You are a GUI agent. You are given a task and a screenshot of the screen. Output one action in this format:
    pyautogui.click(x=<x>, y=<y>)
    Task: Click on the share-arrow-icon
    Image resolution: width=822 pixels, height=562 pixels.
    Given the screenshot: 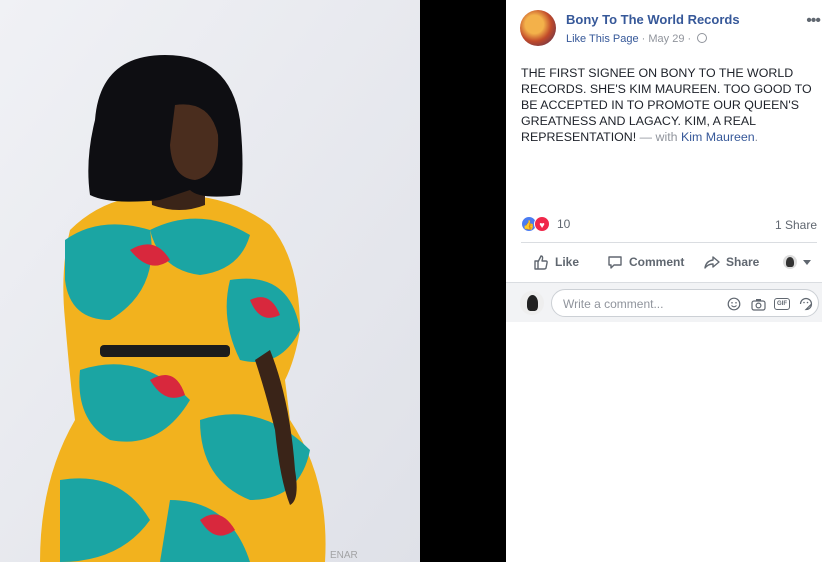 What is the action you would take?
    pyautogui.click(x=712, y=262)
    